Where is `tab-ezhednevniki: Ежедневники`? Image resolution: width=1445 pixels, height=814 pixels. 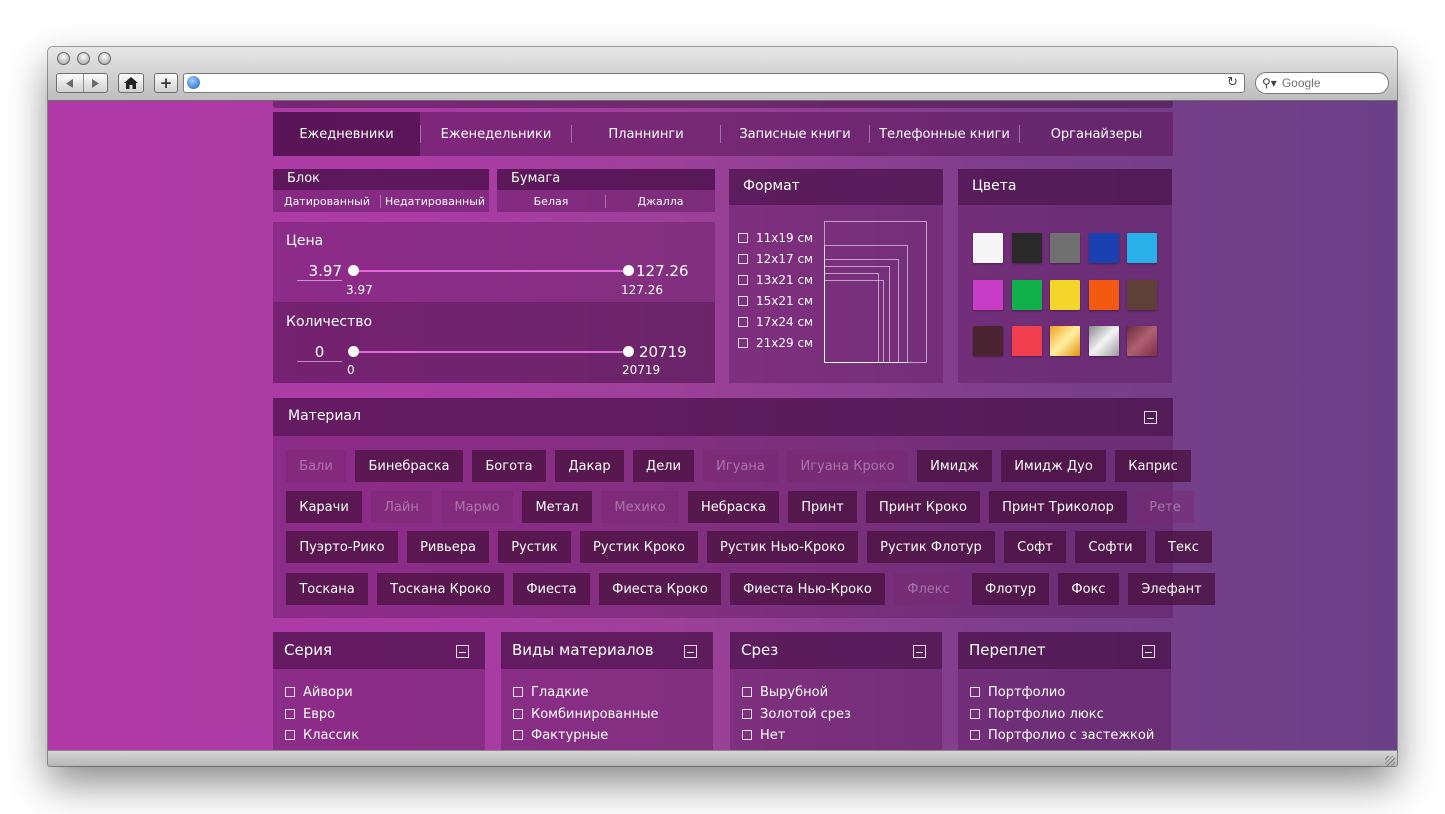
tab-ezhednevniki: Ежедневники is located at coordinates (346, 134).